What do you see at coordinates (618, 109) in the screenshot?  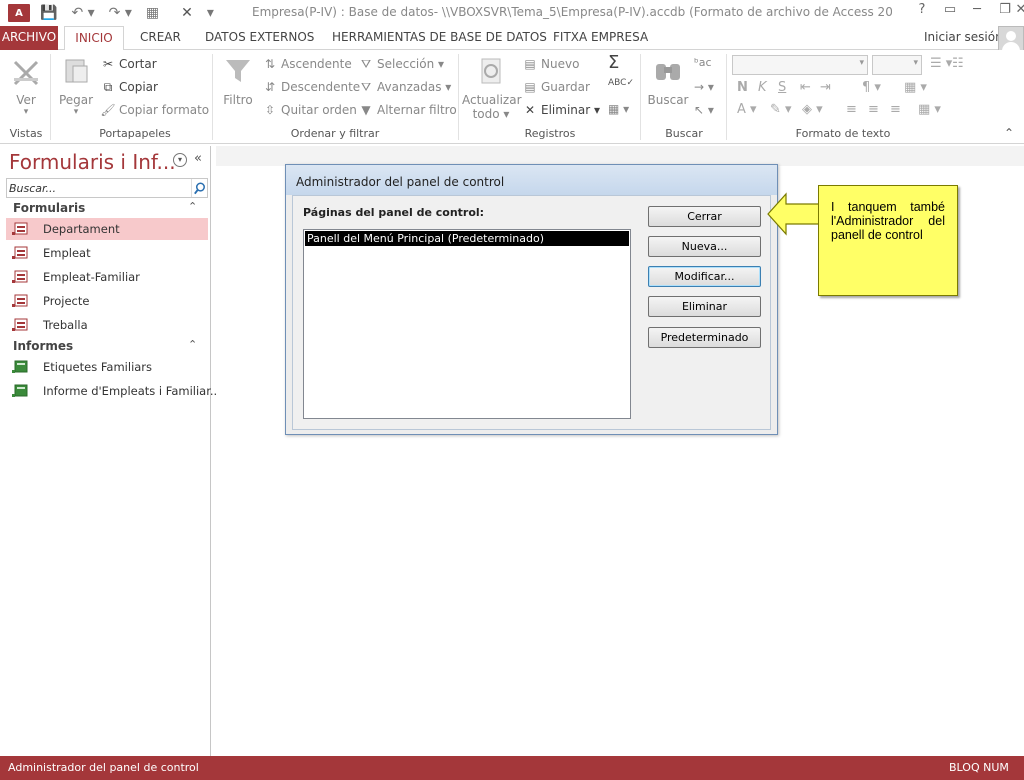 I see `more-records-icon: ▦ ▾` at bounding box center [618, 109].